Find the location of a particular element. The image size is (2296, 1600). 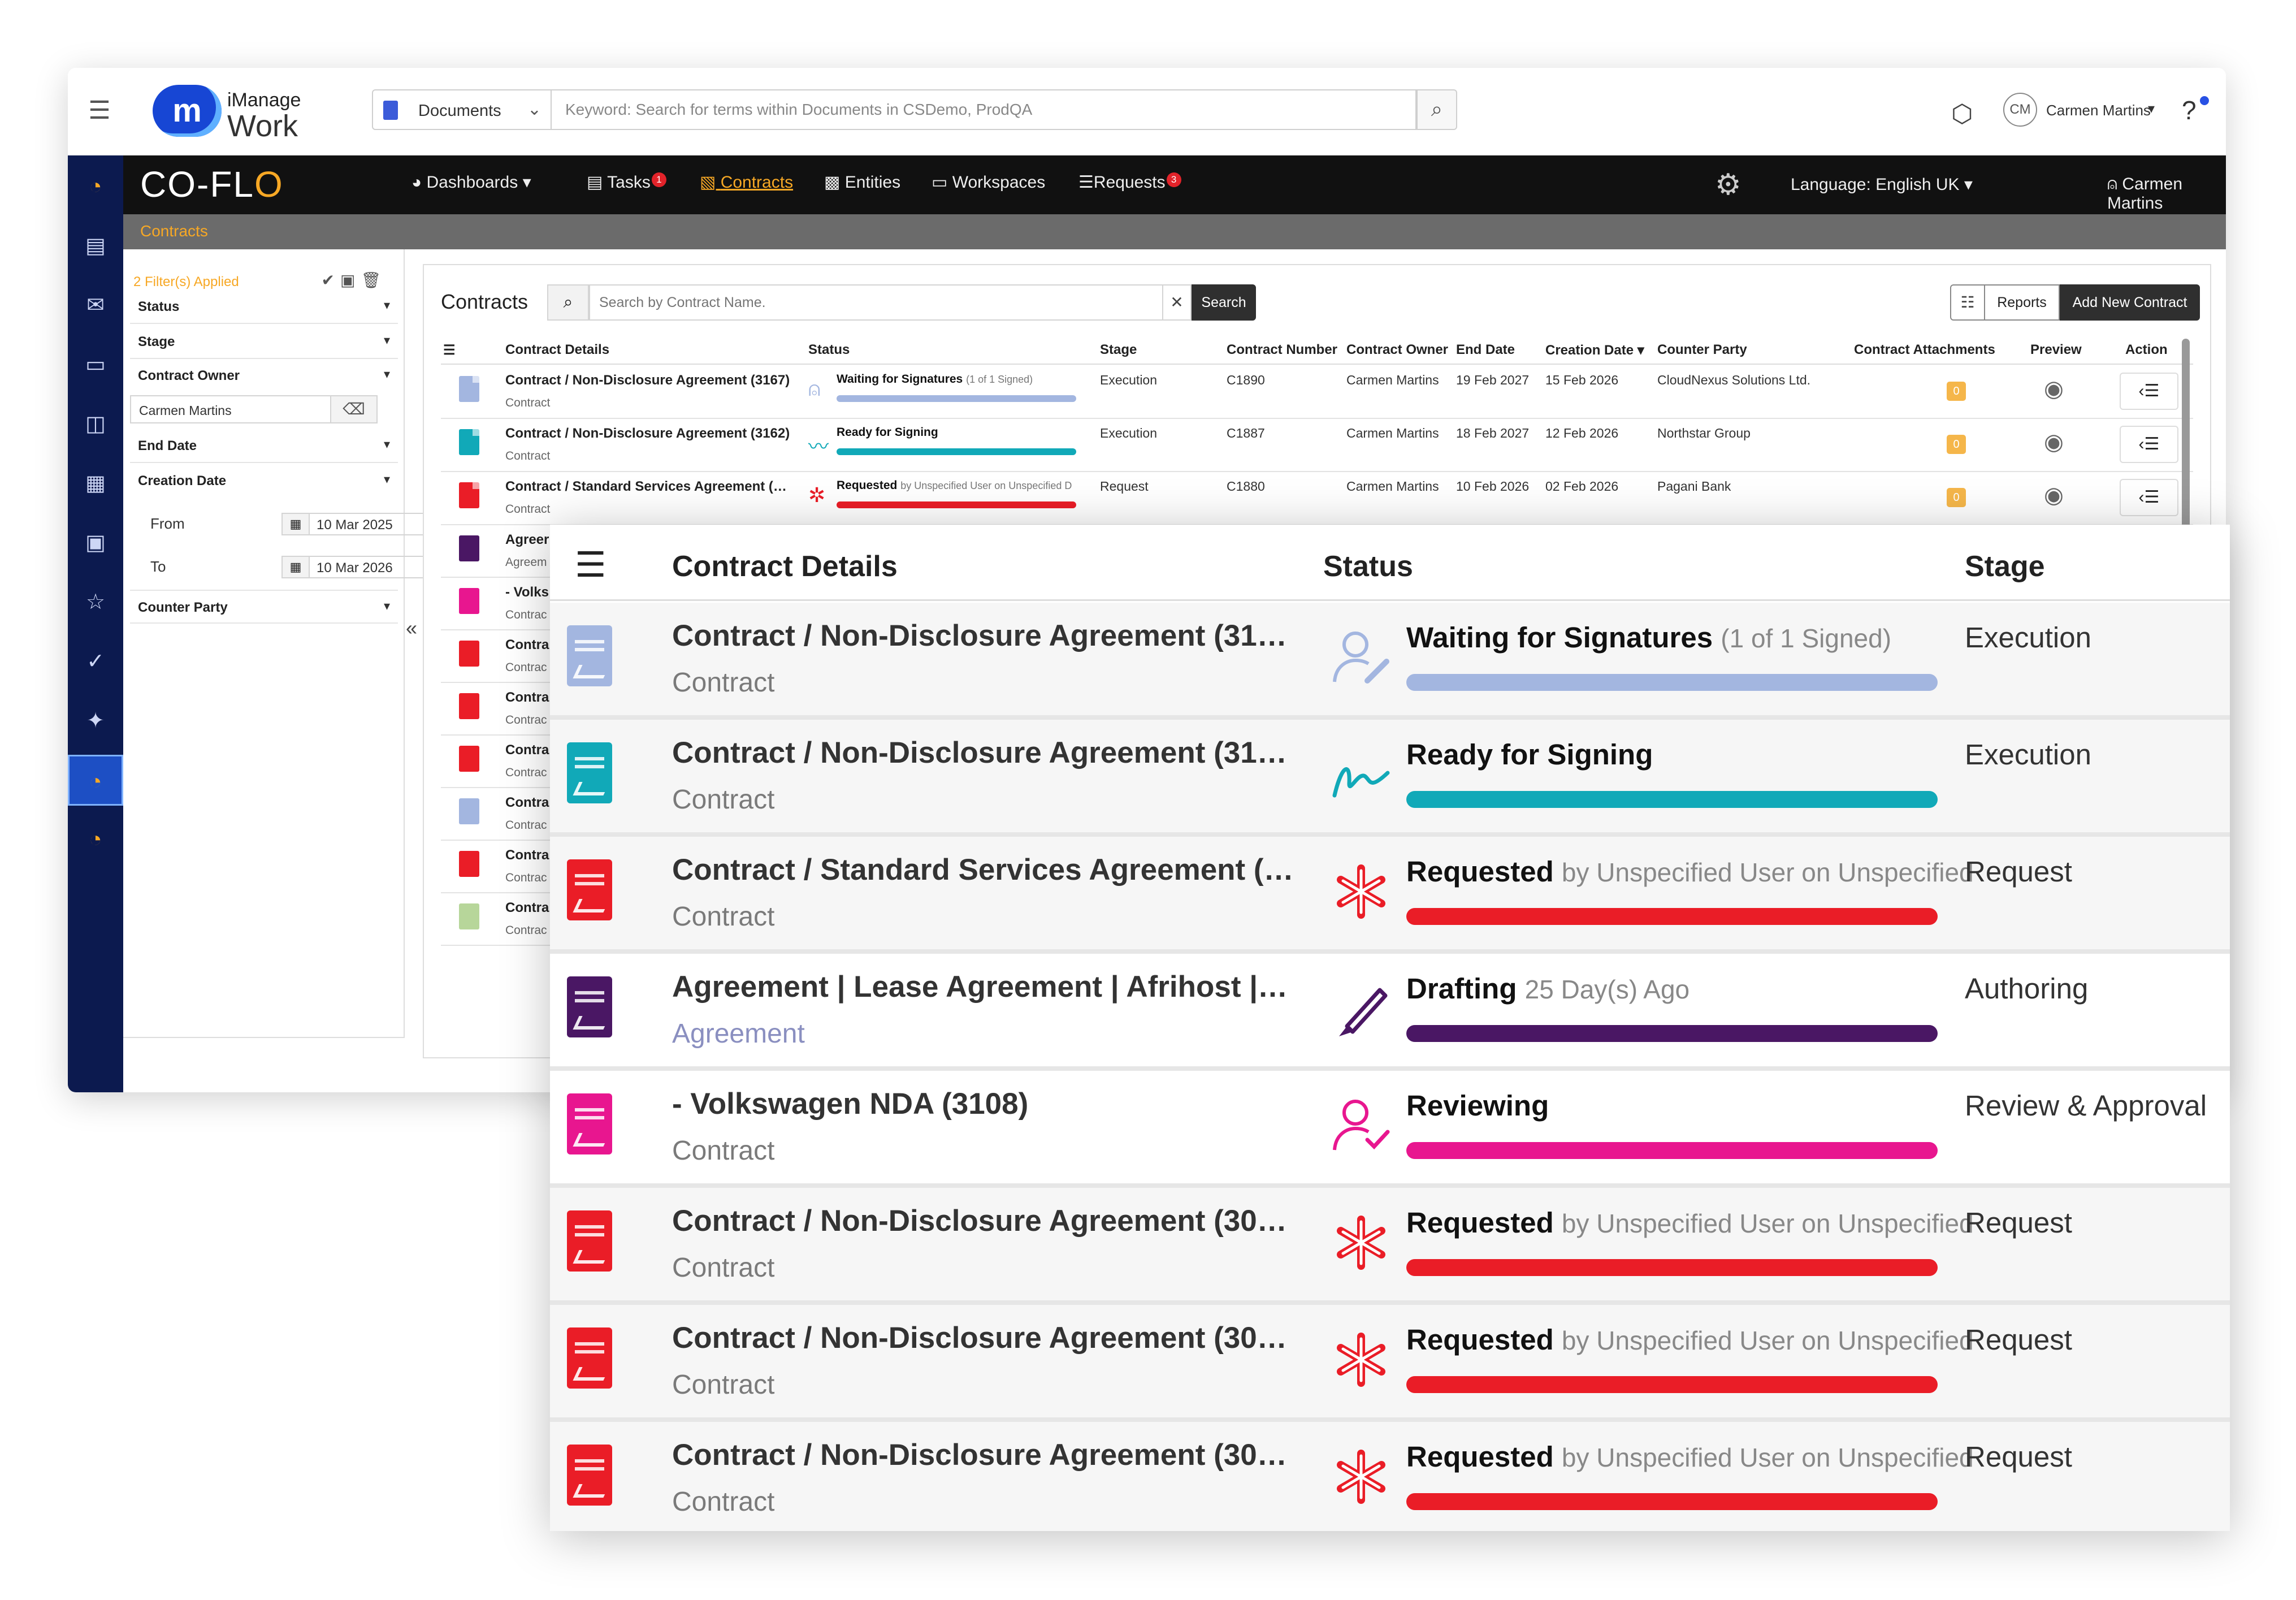

col-owner: Contract Owner is located at coordinates (1397, 350).